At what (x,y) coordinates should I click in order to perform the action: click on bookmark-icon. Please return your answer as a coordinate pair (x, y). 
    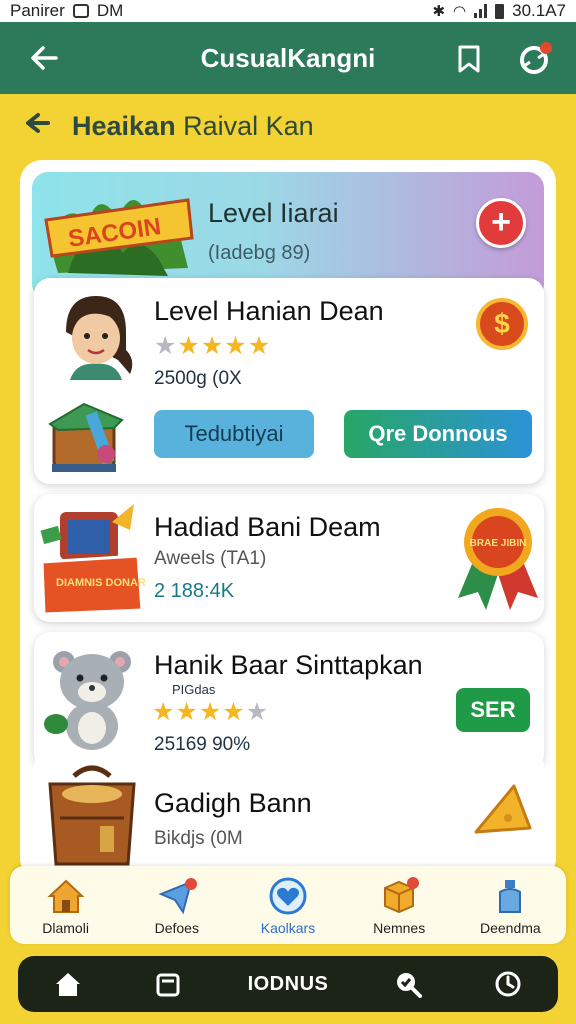
    Looking at the image, I should click on (469, 59).